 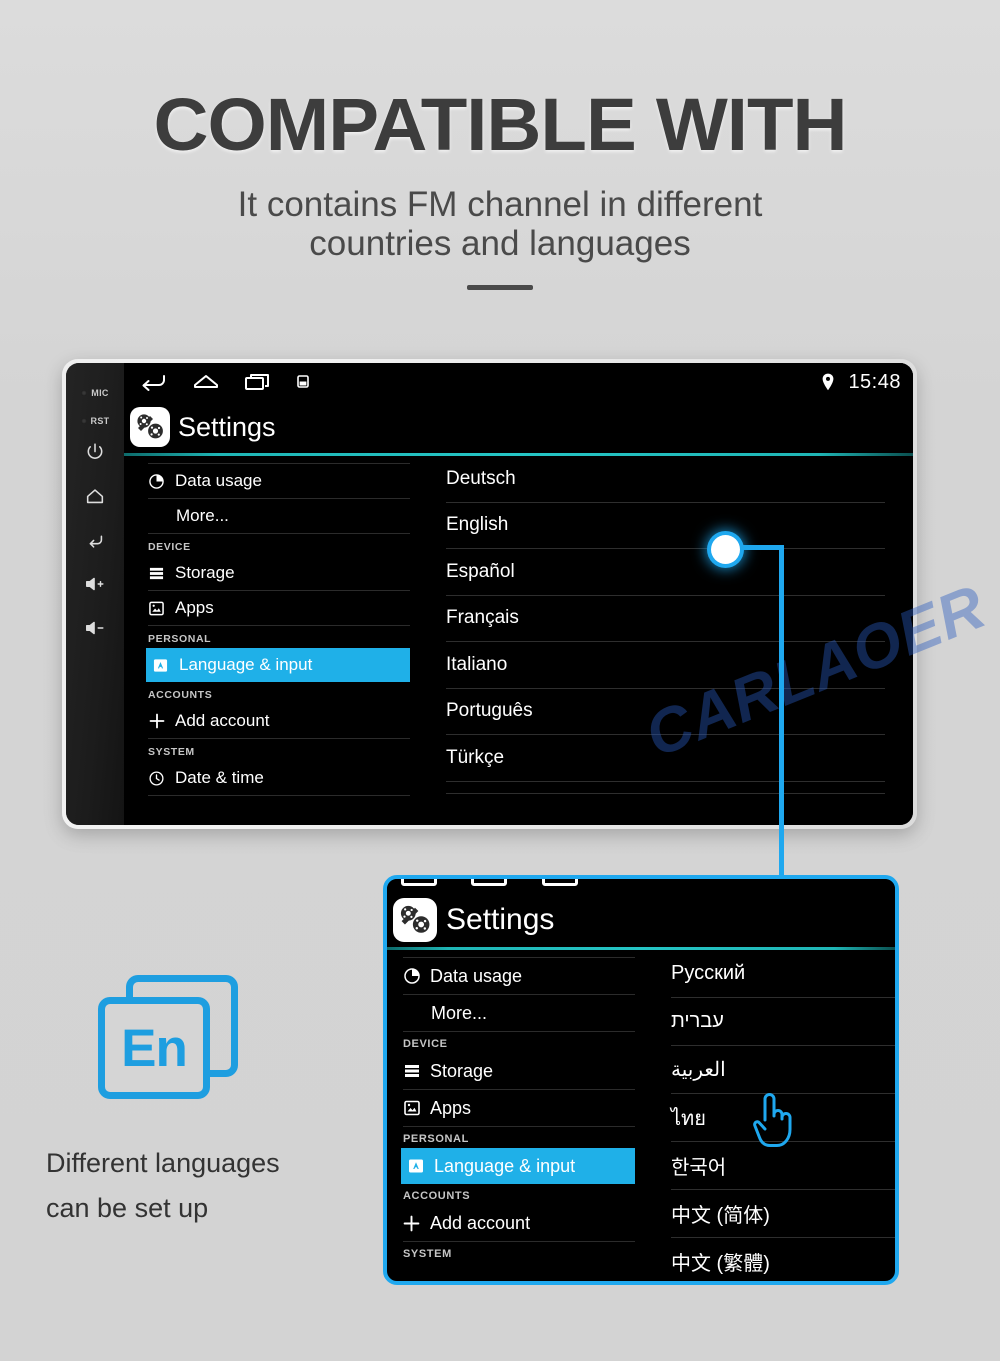 I want to click on home-icon-stub, so click(x=489, y=882).